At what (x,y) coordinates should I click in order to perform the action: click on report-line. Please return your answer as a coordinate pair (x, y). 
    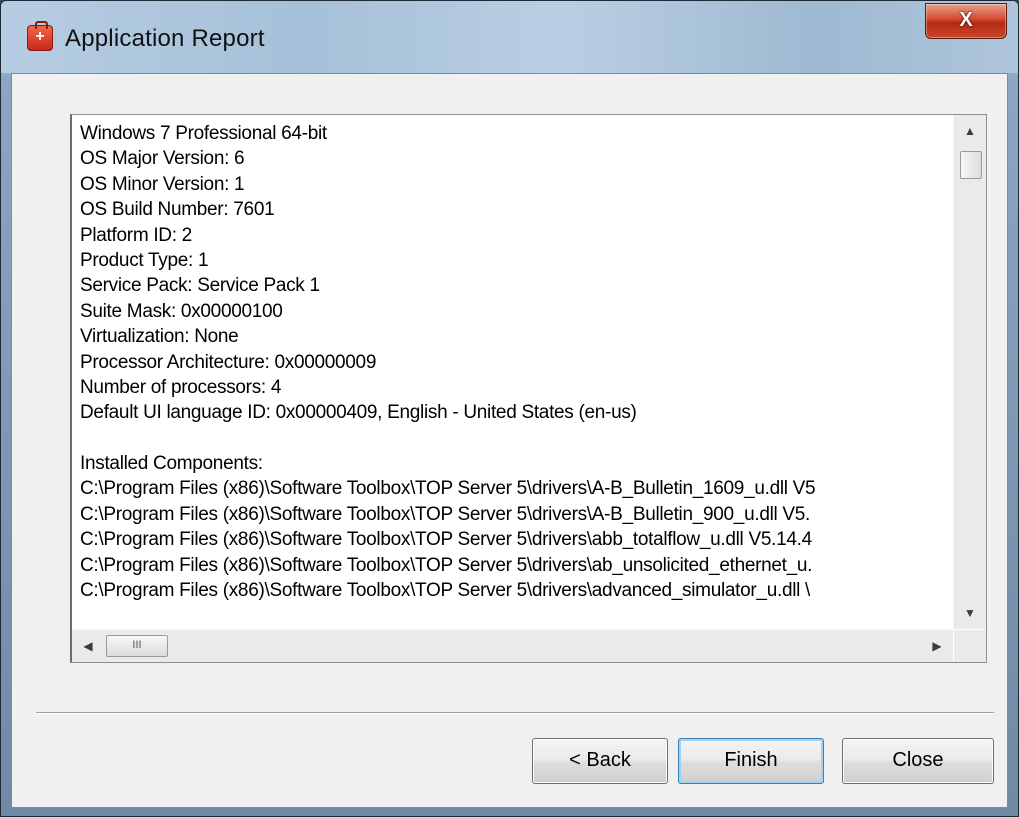
    Looking at the image, I should click on (511, 438).